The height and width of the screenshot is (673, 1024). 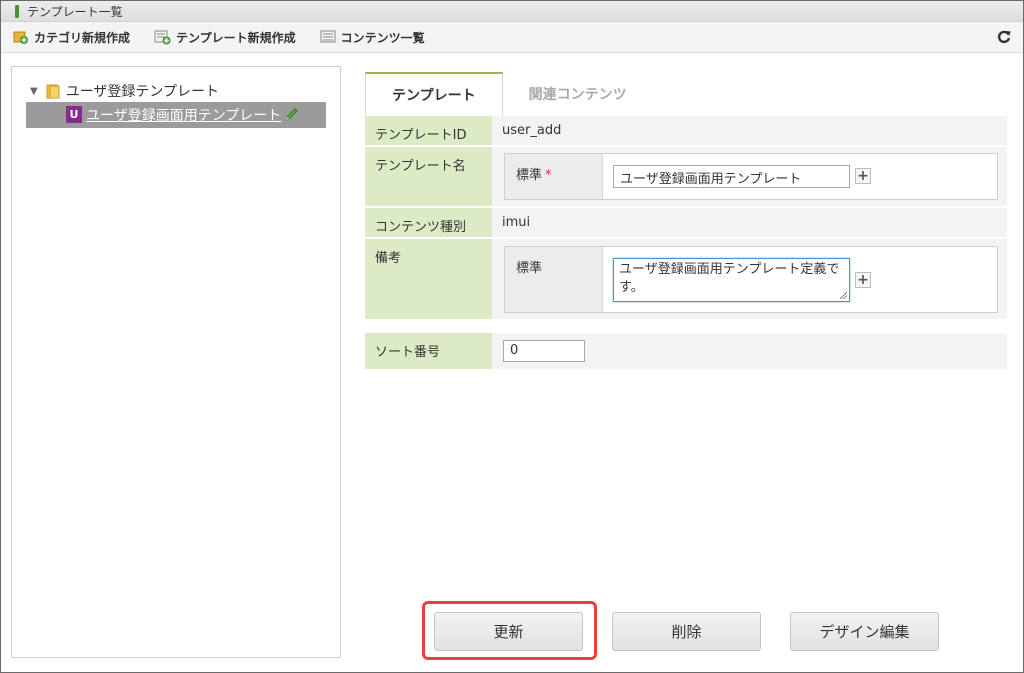 What do you see at coordinates (516, 222) in the screenshot?
I see `content-type-value: imui` at bounding box center [516, 222].